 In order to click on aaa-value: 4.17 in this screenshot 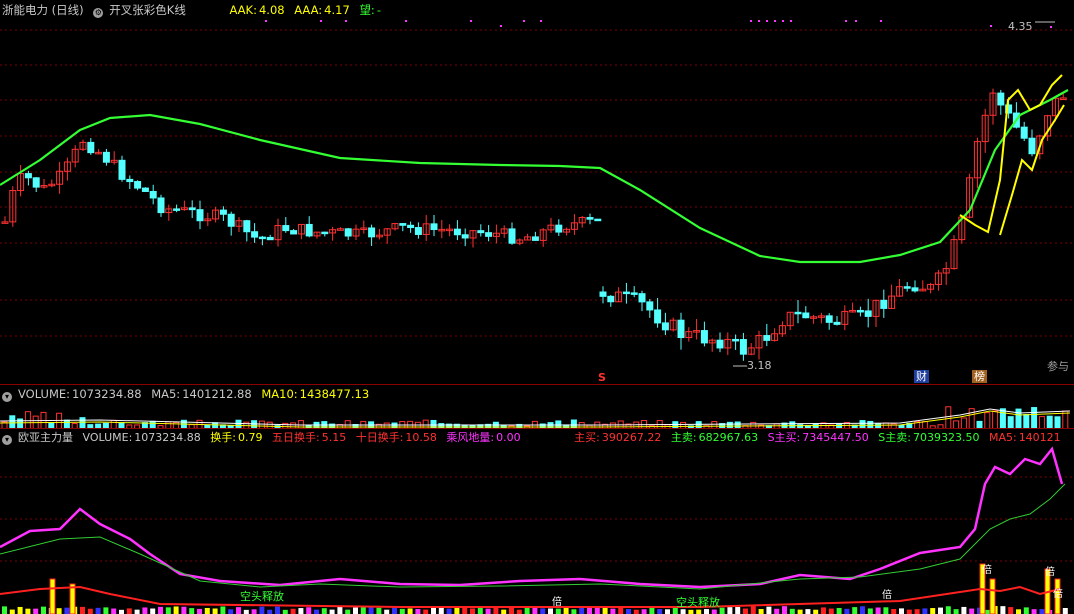, I will do `click(337, 10)`.